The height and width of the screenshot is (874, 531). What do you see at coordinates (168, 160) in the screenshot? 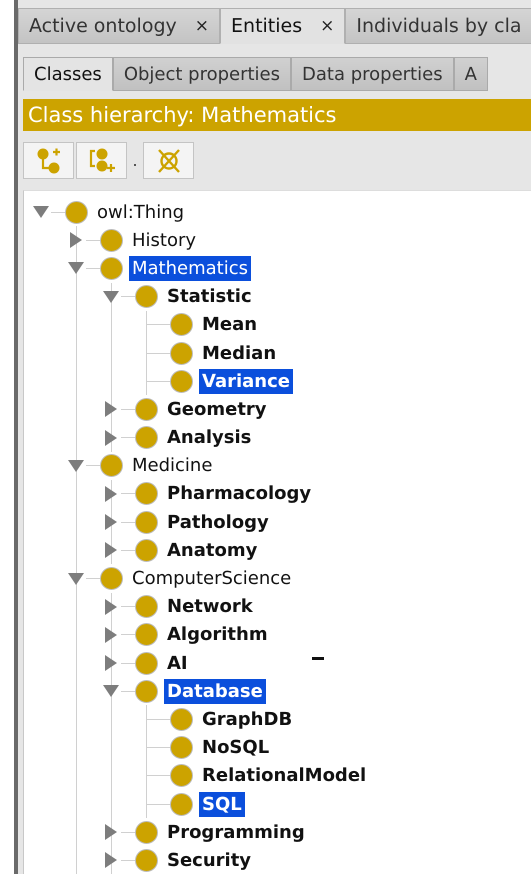
I see `delete-class-button` at bounding box center [168, 160].